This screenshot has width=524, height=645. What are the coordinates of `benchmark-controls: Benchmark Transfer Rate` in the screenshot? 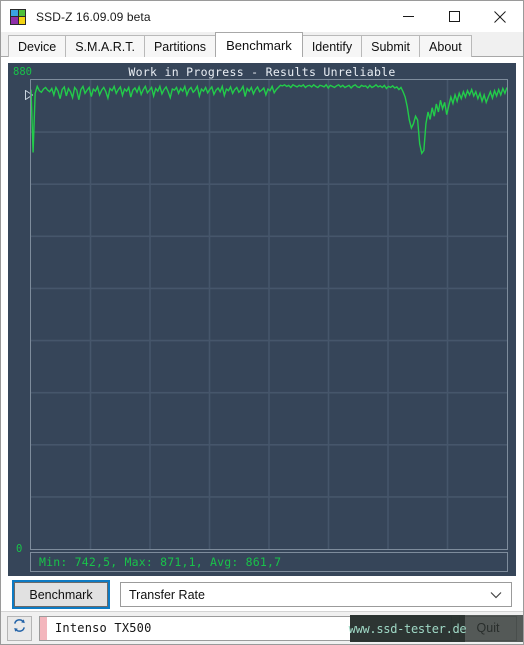 It's located at (262, 594).